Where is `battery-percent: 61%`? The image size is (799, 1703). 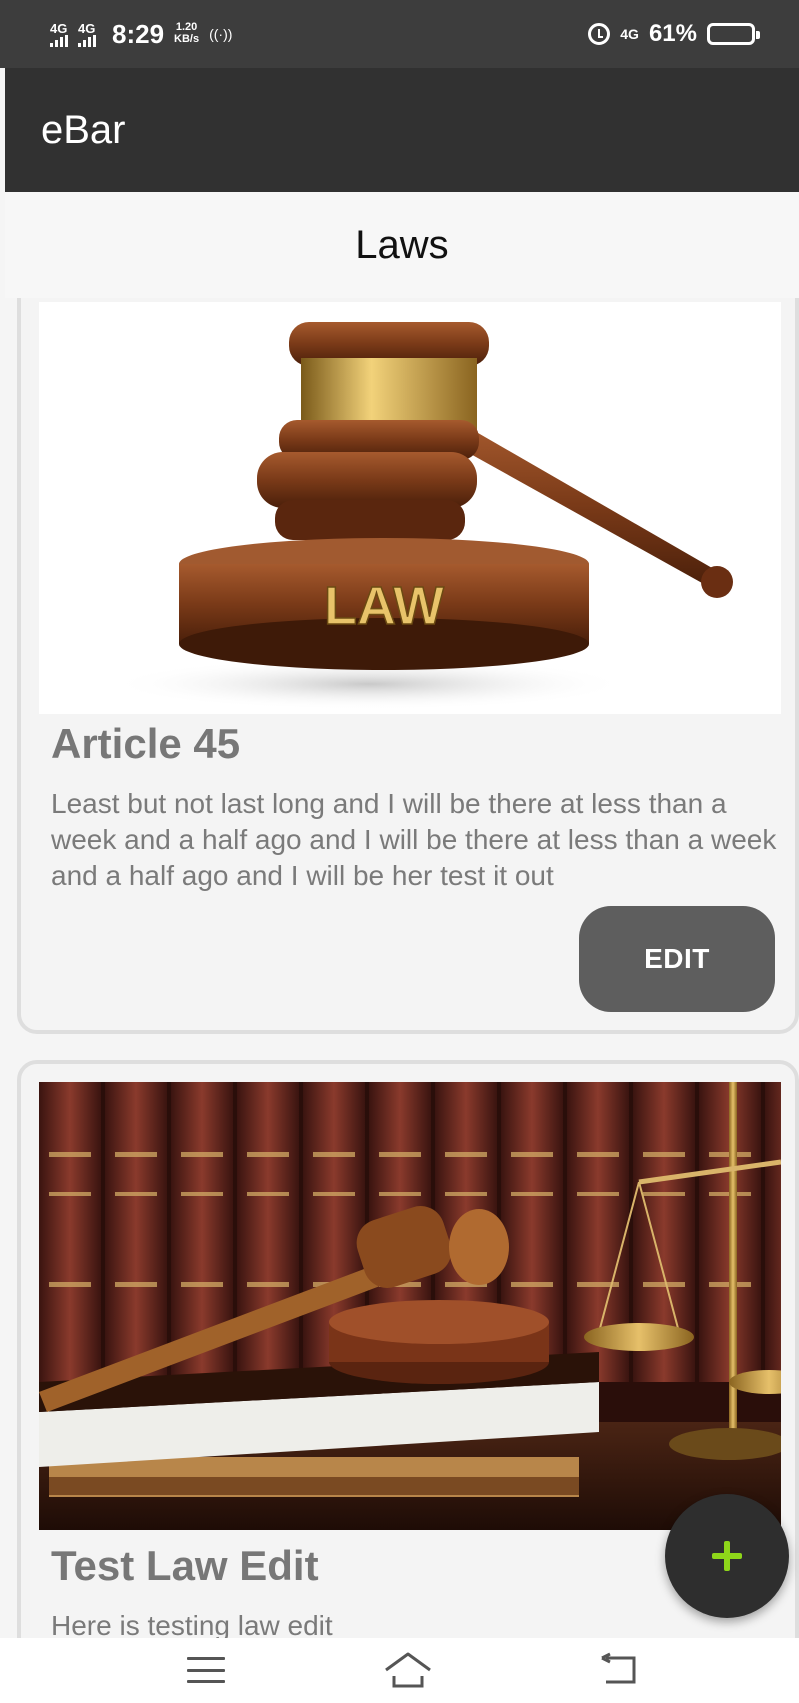
battery-percent: 61% is located at coordinates (672, 33).